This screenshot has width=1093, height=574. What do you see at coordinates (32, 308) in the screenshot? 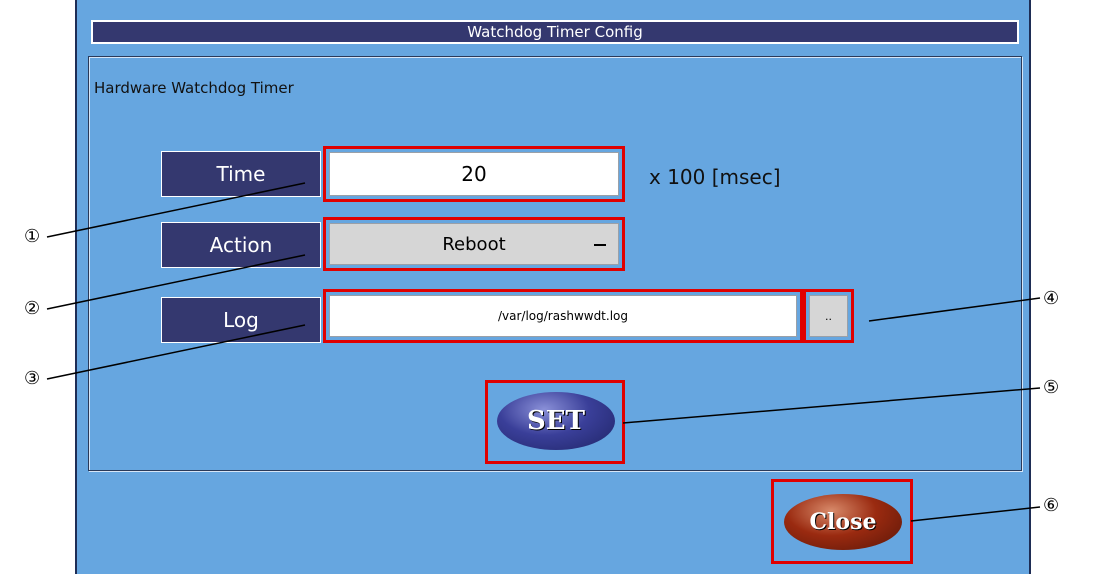
I see `callout-2: ②` at bounding box center [32, 308].